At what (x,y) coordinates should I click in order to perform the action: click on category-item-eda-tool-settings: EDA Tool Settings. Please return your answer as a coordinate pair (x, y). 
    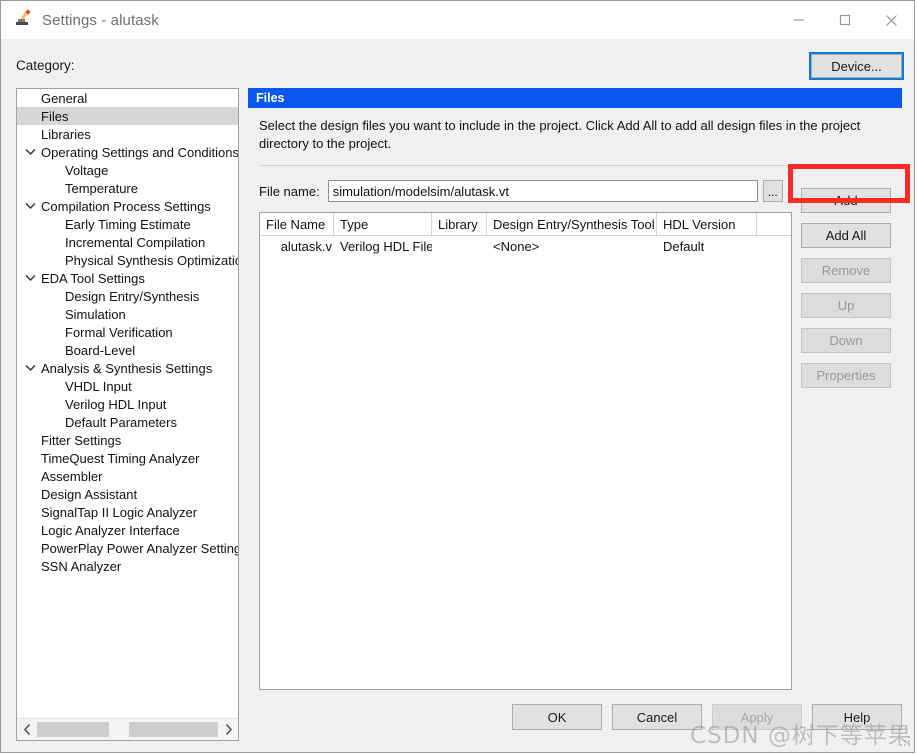
    Looking at the image, I should click on (127, 278).